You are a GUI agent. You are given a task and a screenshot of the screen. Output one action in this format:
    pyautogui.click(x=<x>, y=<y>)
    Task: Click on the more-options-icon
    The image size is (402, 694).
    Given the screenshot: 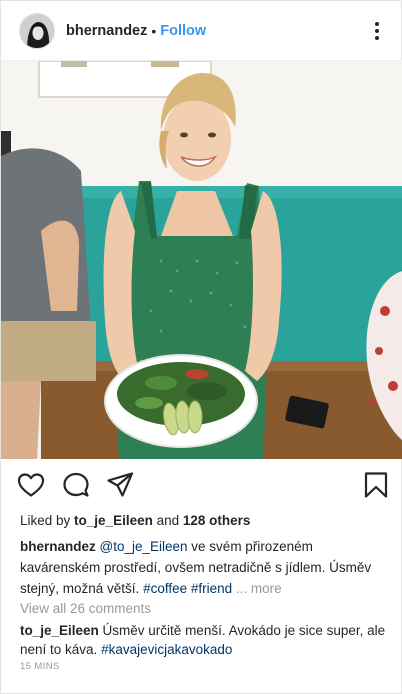 What is the action you would take?
    pyautogui.click(x=377, y=31)
    